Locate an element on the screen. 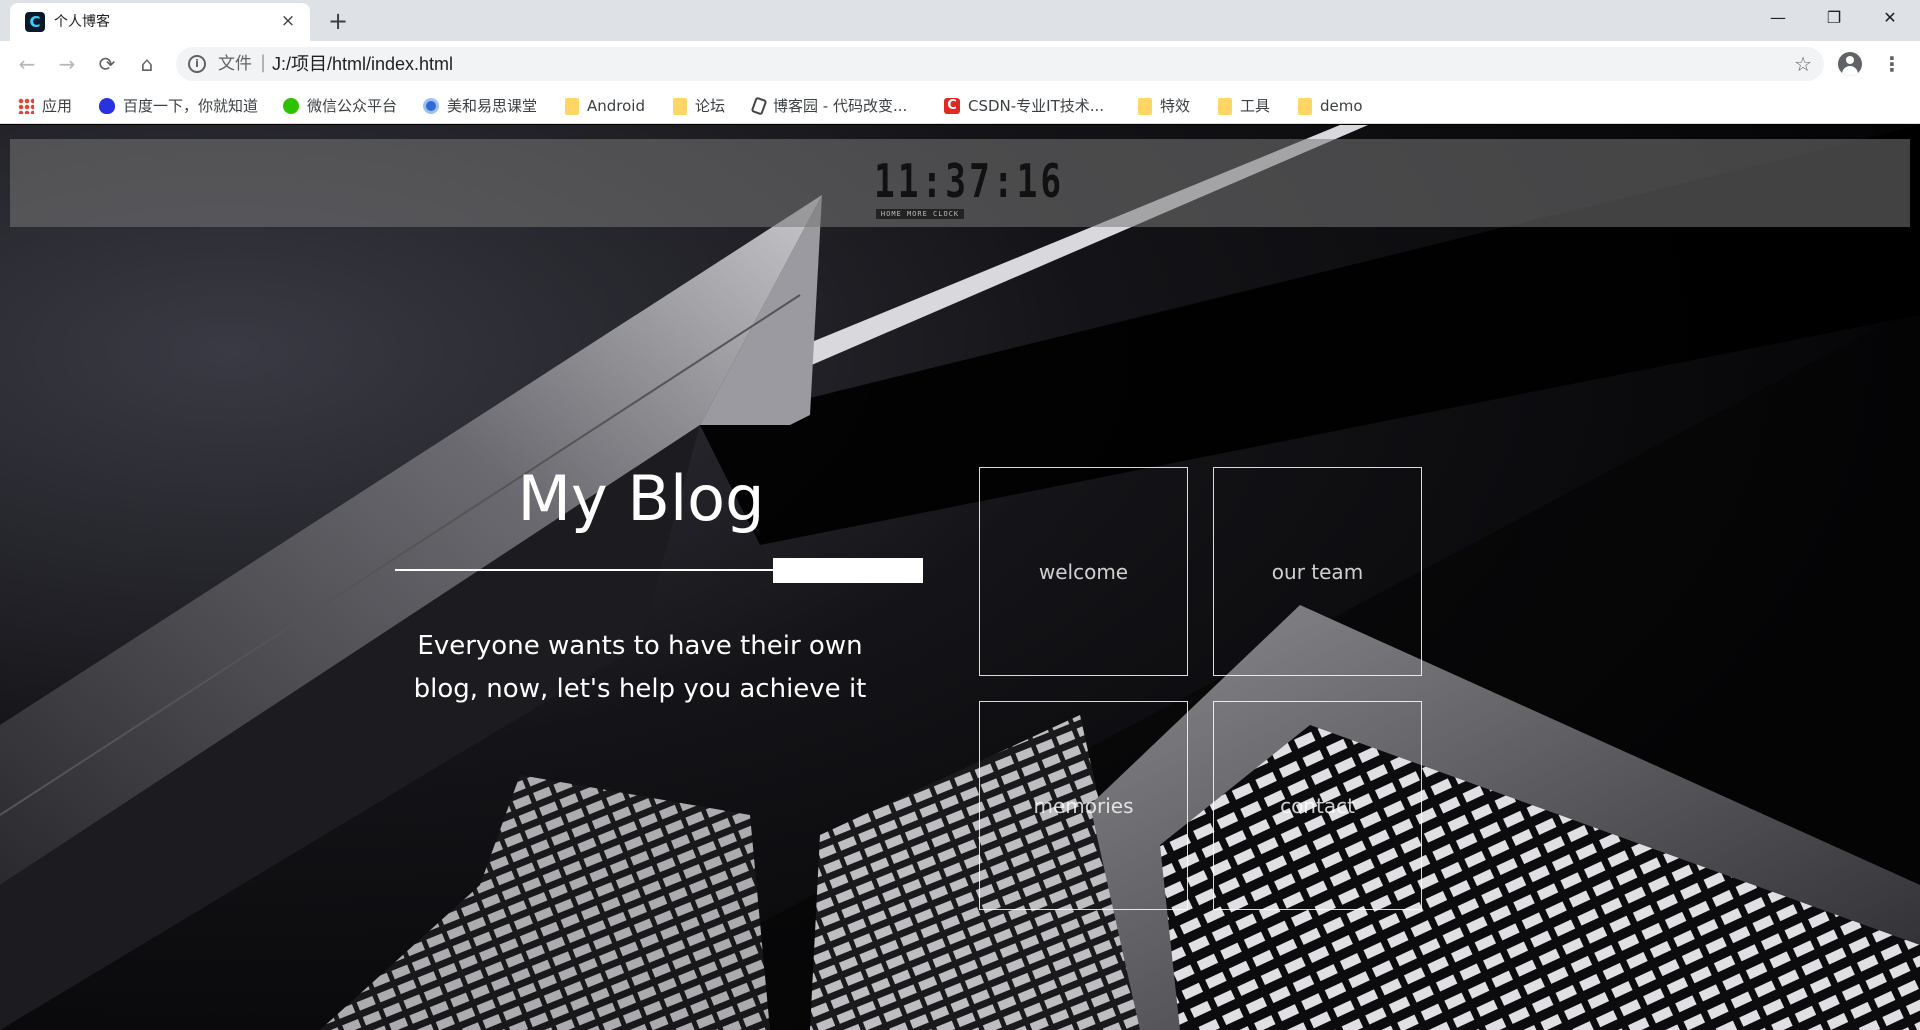 The image size is (1920, 1030). title-underline is located at coordinates (585, 570).